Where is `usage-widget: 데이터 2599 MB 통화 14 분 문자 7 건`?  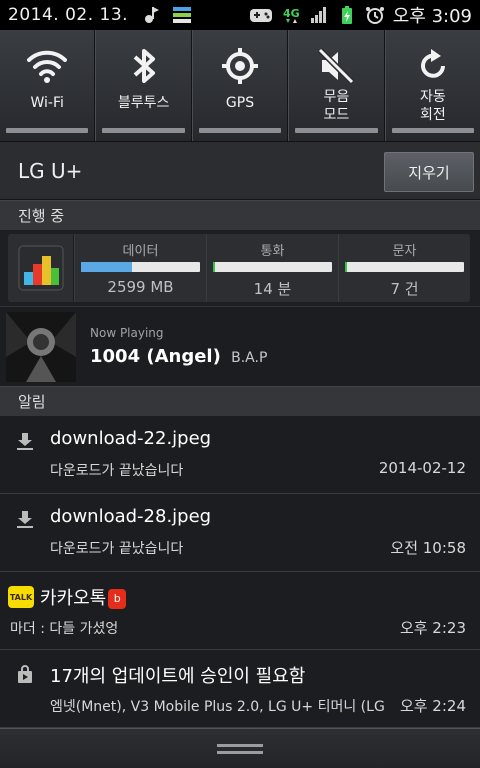 usage-widget: 데이터 2599 MB 통화 14 분 문자 7 건 is located at coordinates (240, 268).